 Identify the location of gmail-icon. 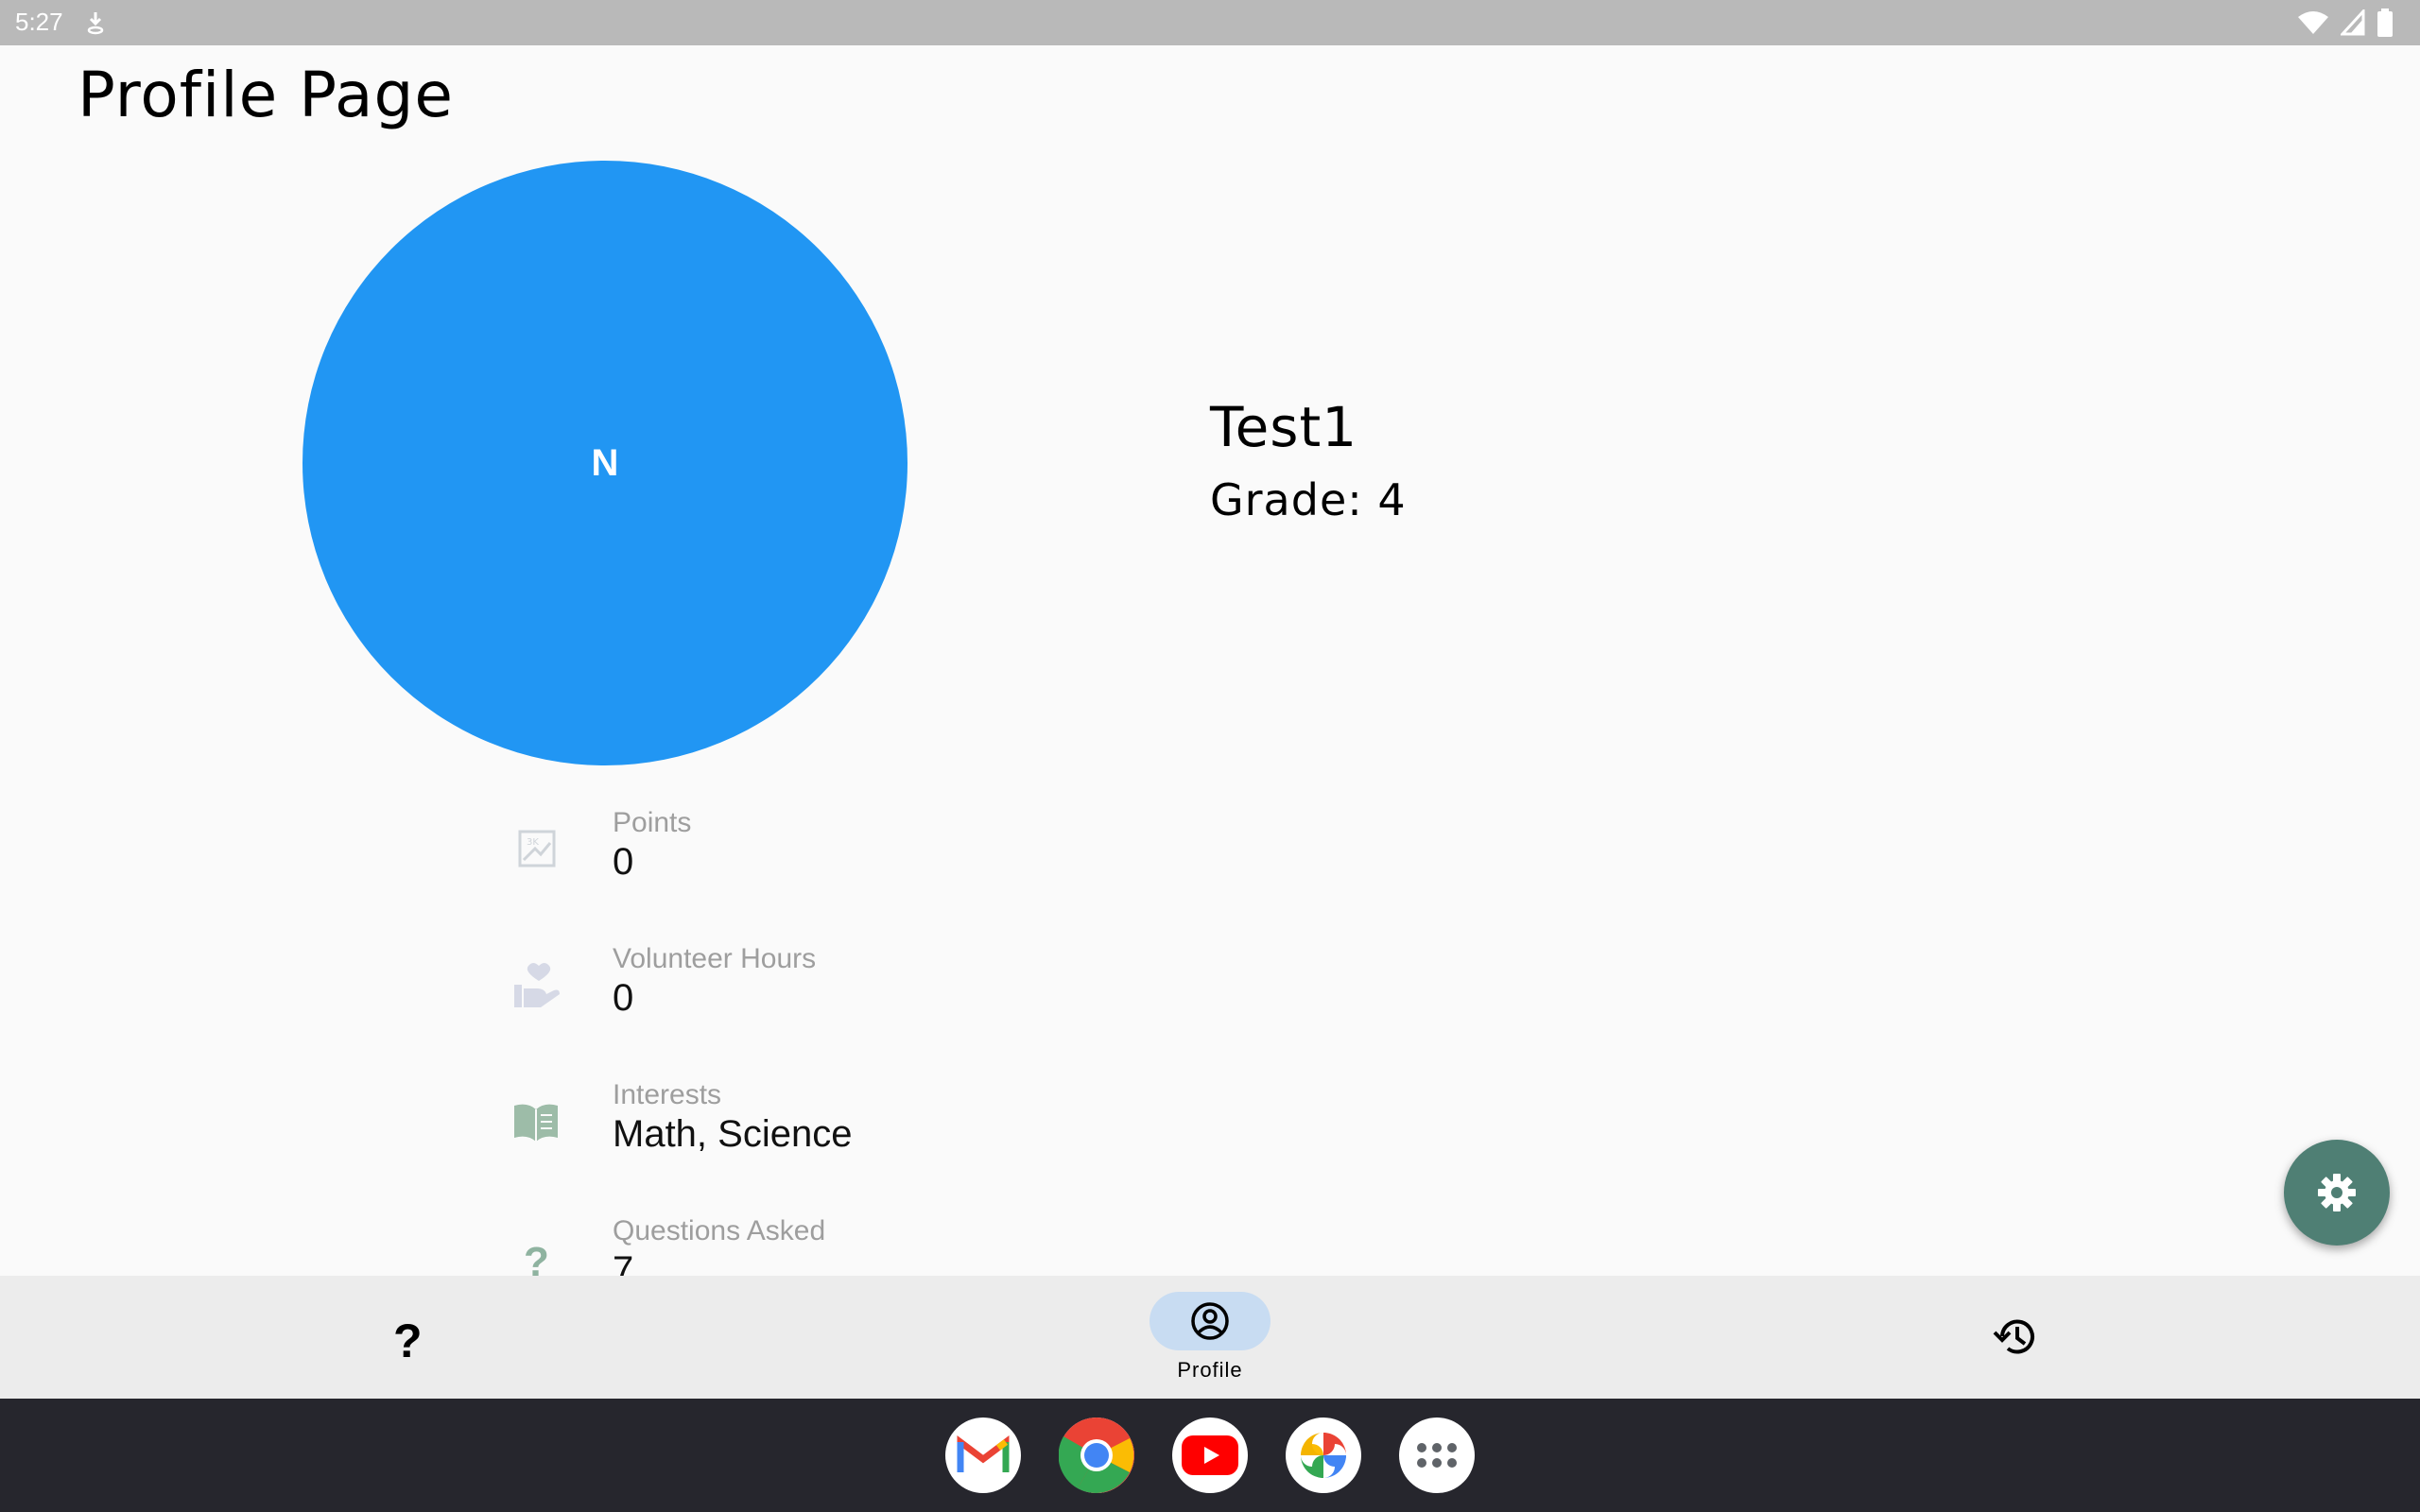
(984, 1453).